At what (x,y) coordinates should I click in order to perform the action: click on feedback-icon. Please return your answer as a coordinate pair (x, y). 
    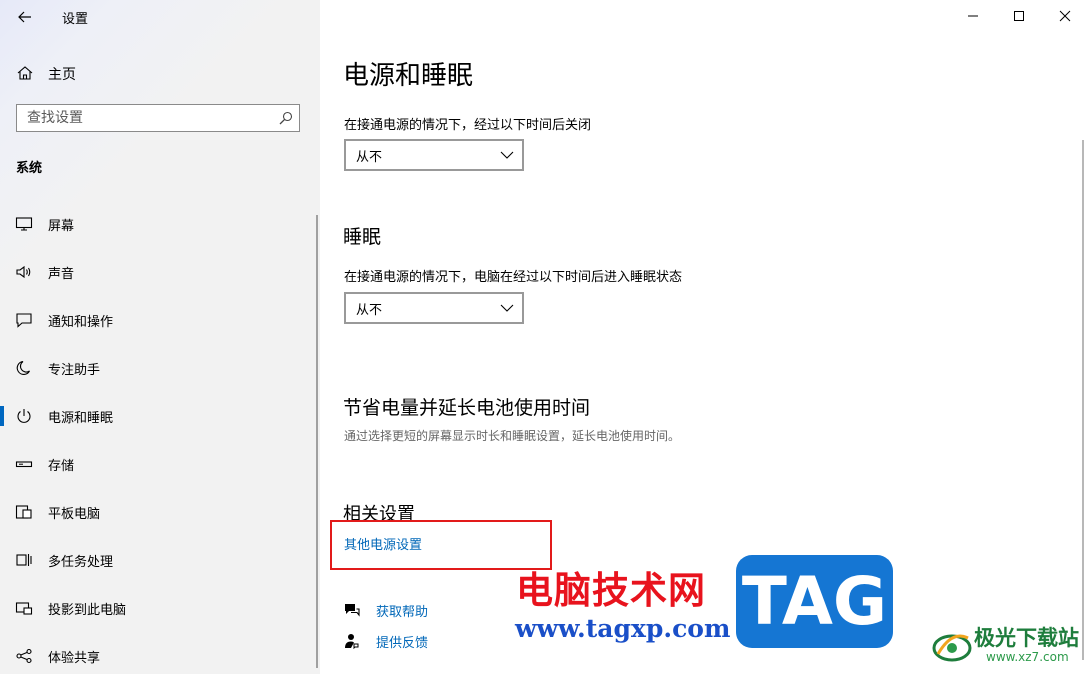
    Looking at the image, I should click on (352, 641).